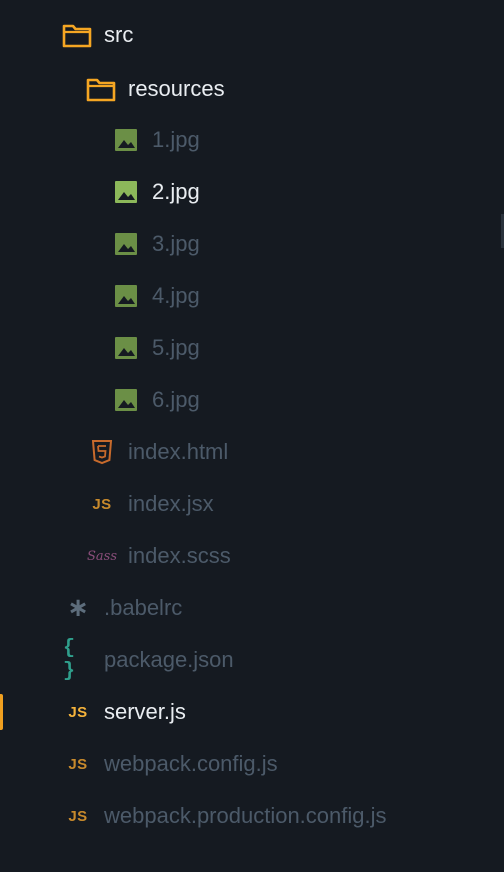 The height and width of the screenshot is (872, 504). I want to click on tree-item-3-jpg: 3.jpg, so click(252, 244).